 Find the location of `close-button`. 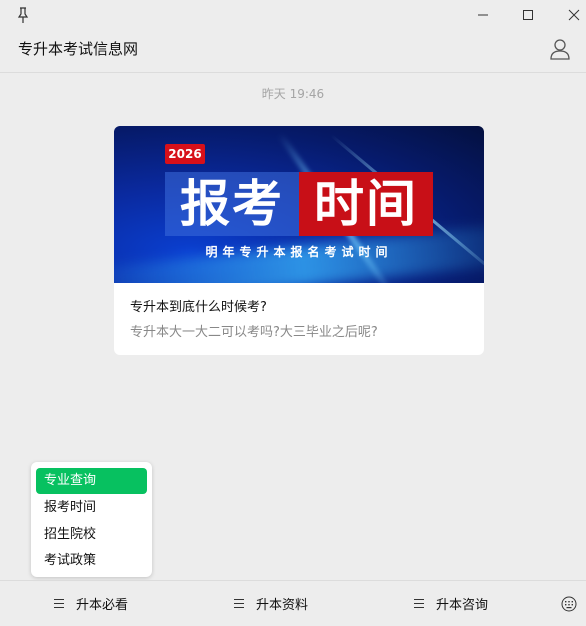

close-button is located at coordinates (574, 15).